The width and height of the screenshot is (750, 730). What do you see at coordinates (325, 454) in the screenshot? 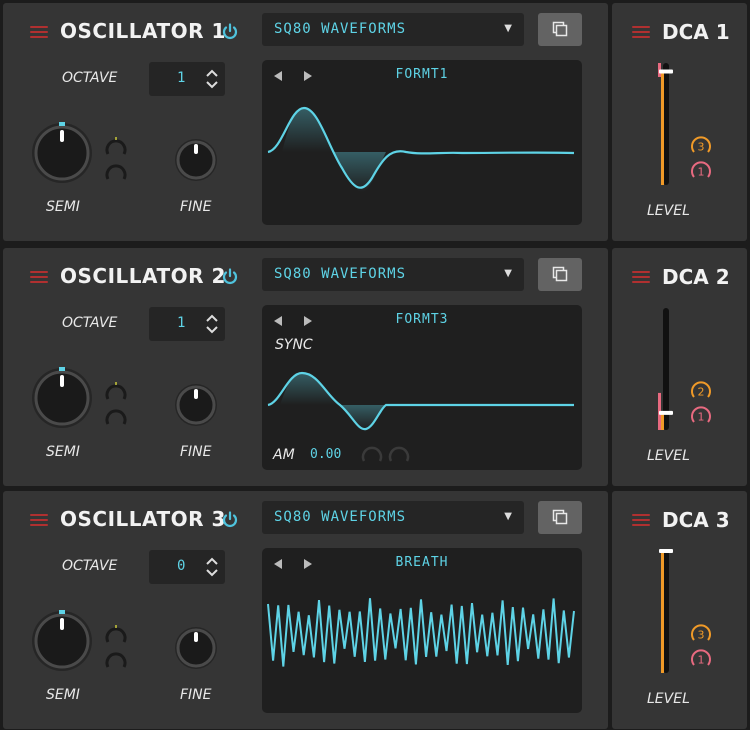
I see `am-value: 0.00` at bounding box center [325, 454].